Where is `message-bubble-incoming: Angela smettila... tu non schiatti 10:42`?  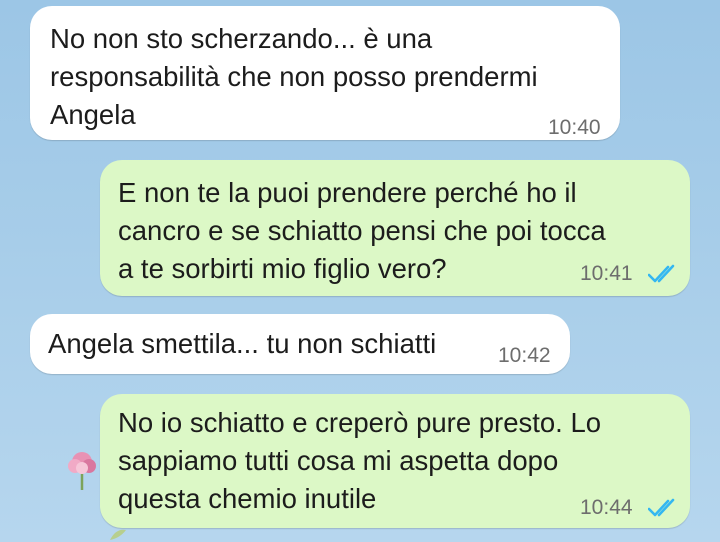 message-bubble-incoming: Angela smettila... tu non schiatti 10:42 is located at coordinates (300, 344).